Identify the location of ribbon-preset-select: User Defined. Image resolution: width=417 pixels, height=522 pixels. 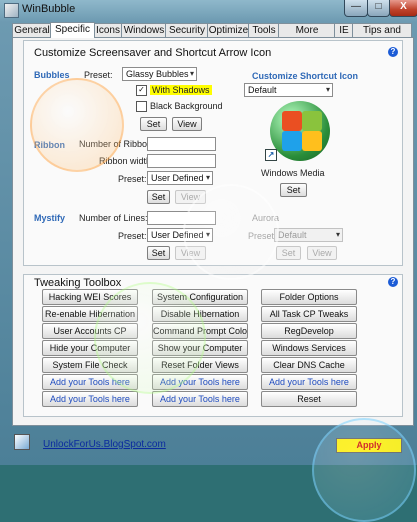
(180, 178).